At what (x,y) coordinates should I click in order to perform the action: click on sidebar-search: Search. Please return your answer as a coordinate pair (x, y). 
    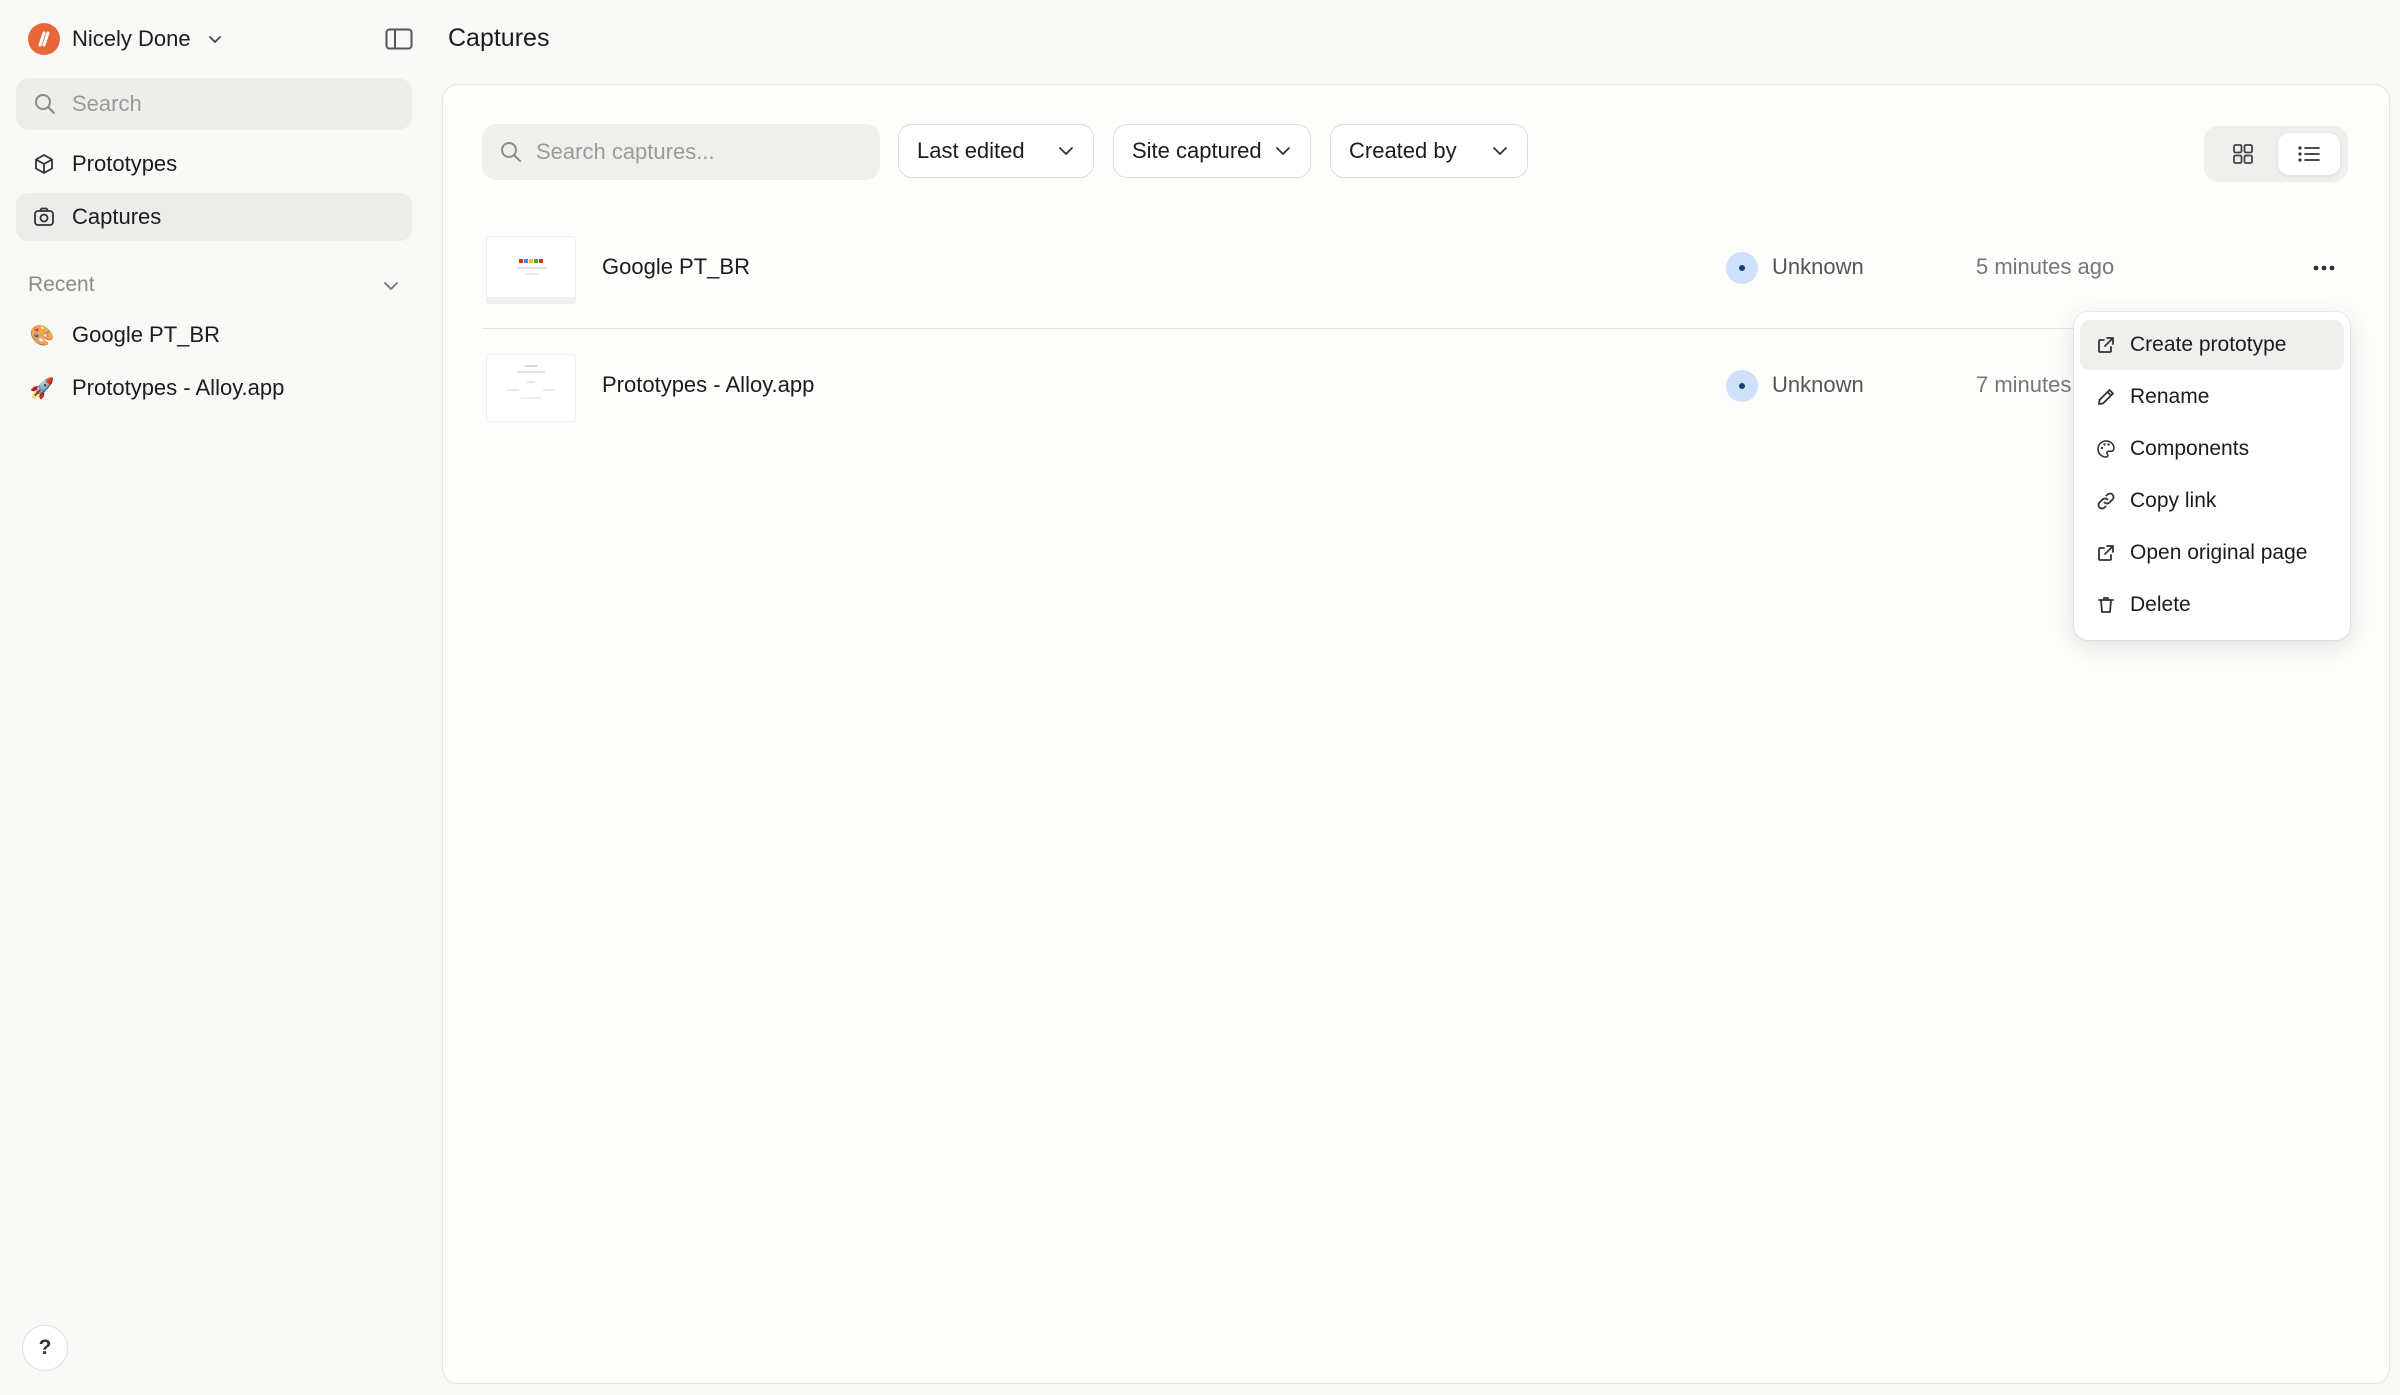
    Looking at the image, I should click on (214, 104).